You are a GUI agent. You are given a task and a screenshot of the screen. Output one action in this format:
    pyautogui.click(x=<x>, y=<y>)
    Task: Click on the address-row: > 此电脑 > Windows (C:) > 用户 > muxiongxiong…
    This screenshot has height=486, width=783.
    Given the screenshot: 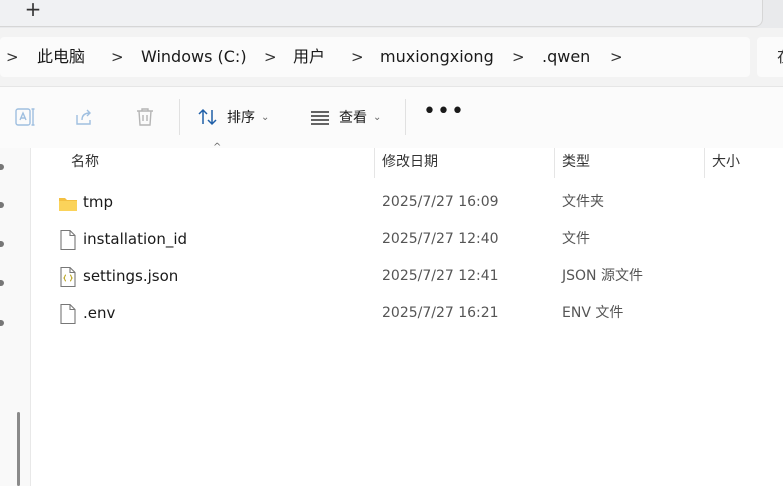 What is the action you would take?
    pyautogui.click(x=391, y=57)
    